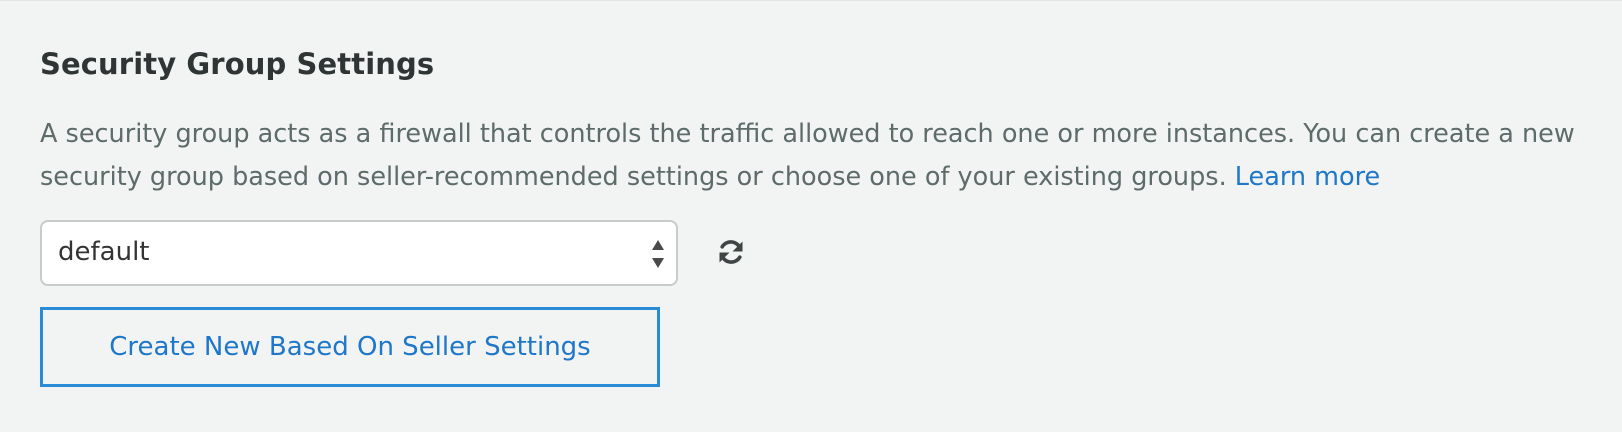  I want to click on select-arrows-icon, so click(658, 254).